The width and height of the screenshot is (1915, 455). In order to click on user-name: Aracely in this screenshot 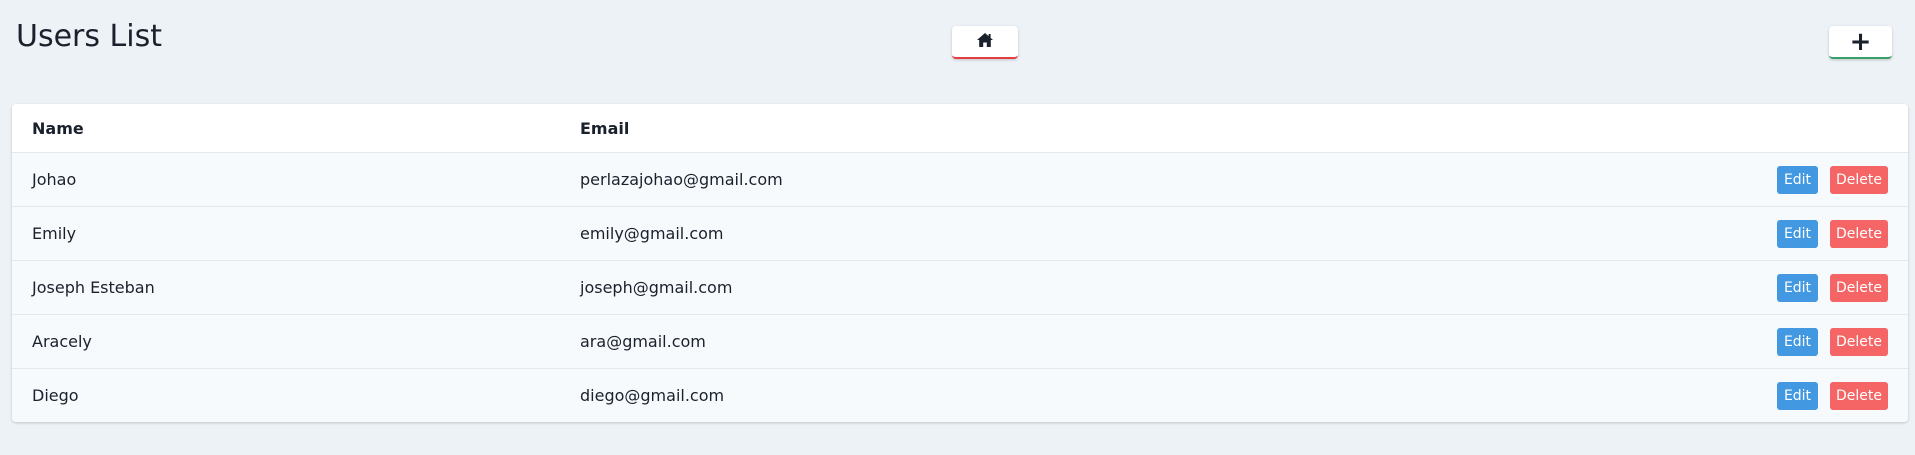, I will do `click(62, 341)`.